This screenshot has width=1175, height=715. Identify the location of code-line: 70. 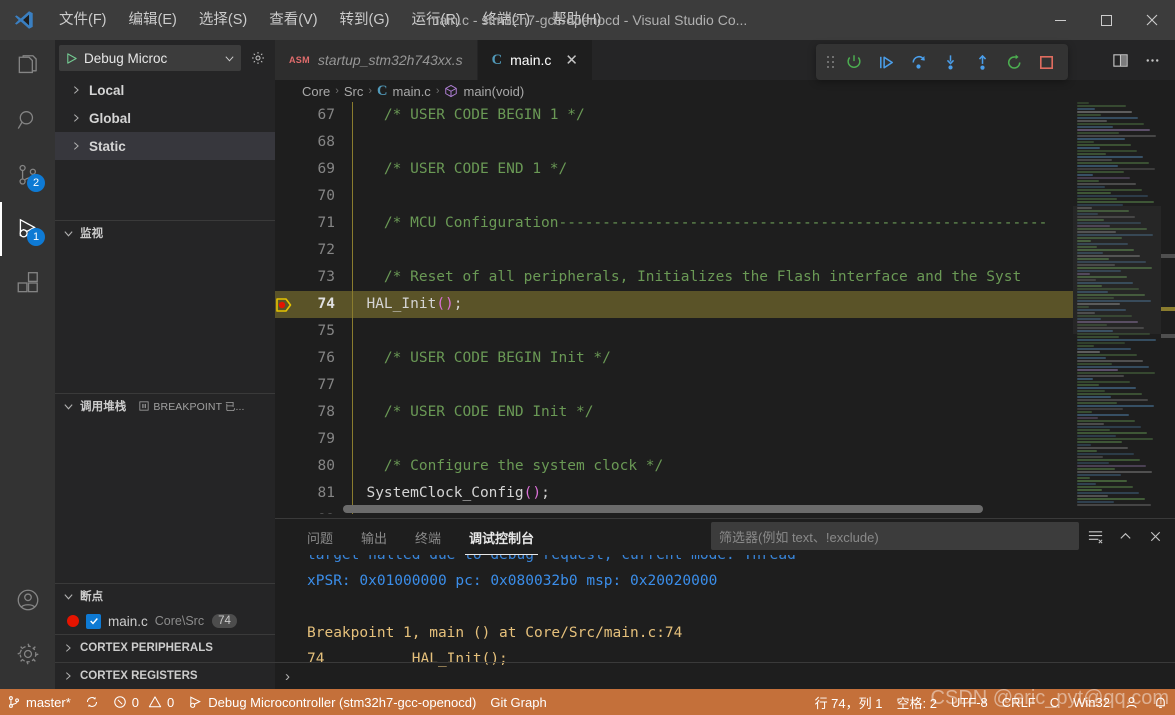
(725, 196).